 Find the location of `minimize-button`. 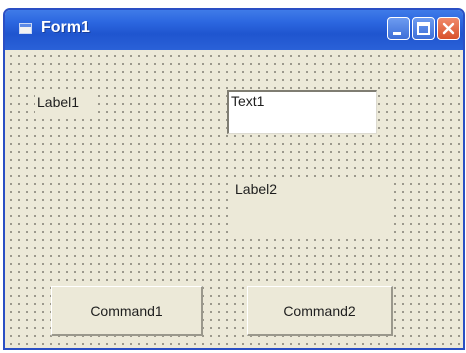

minimize-button is located at coordinates (398, 28).